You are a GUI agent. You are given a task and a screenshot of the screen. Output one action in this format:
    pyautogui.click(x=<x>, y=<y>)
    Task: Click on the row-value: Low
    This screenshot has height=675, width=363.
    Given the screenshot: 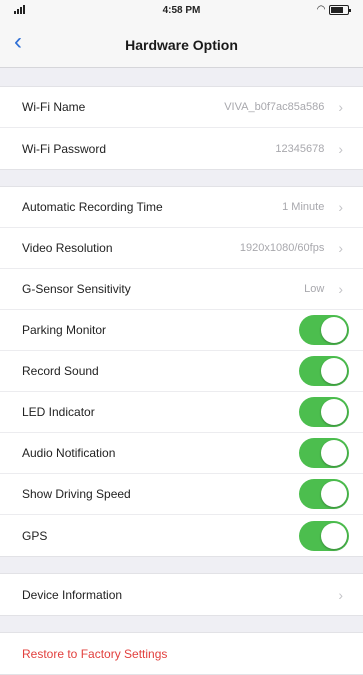 What is the action you would take?
    pyautogui.click(x=314, y=289)
    